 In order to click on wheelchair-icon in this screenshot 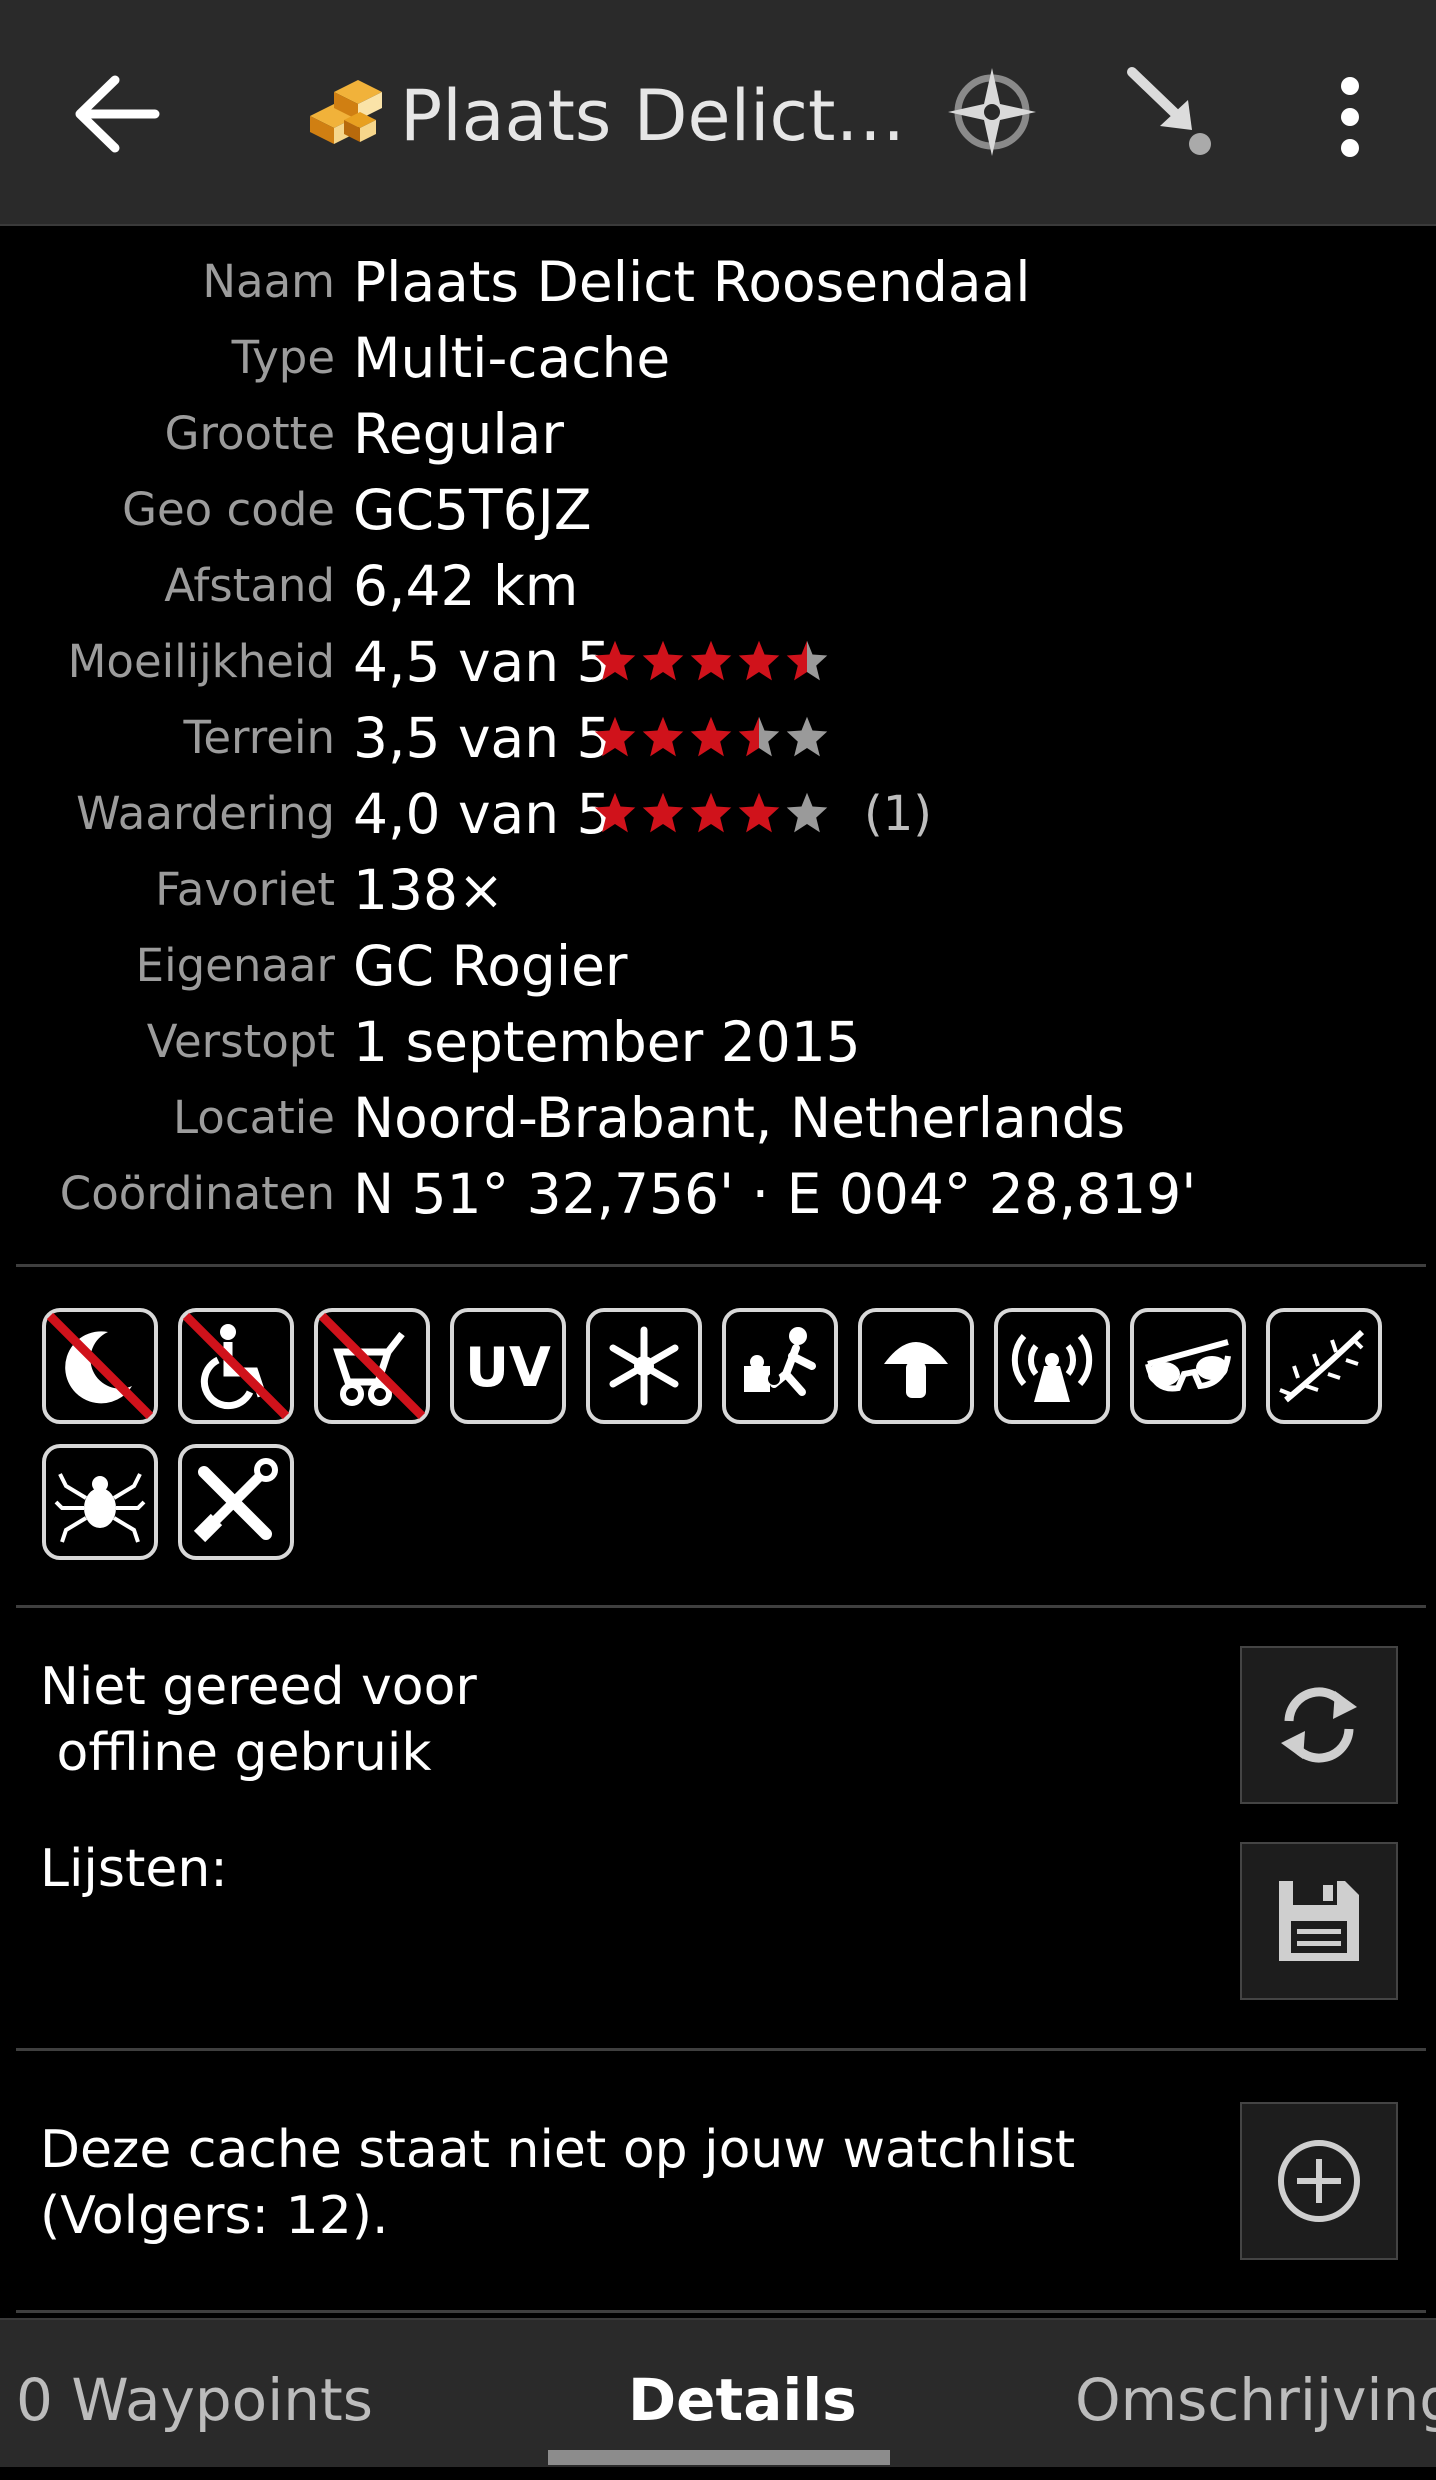, I will do `click(236, 1366)`.